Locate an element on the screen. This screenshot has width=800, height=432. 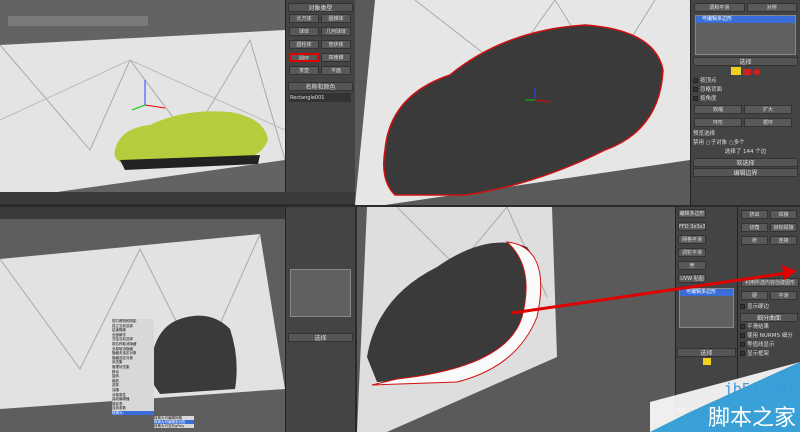
ignore-backfacing-checkbox: 忽略背面 is located at coordinates (745, 90).